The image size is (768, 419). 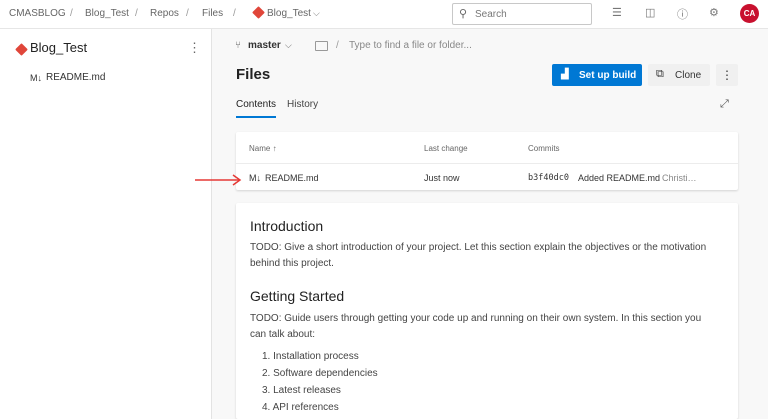 I want to click on clone-button: ⧉ Clone, so click(x=679, y=75).